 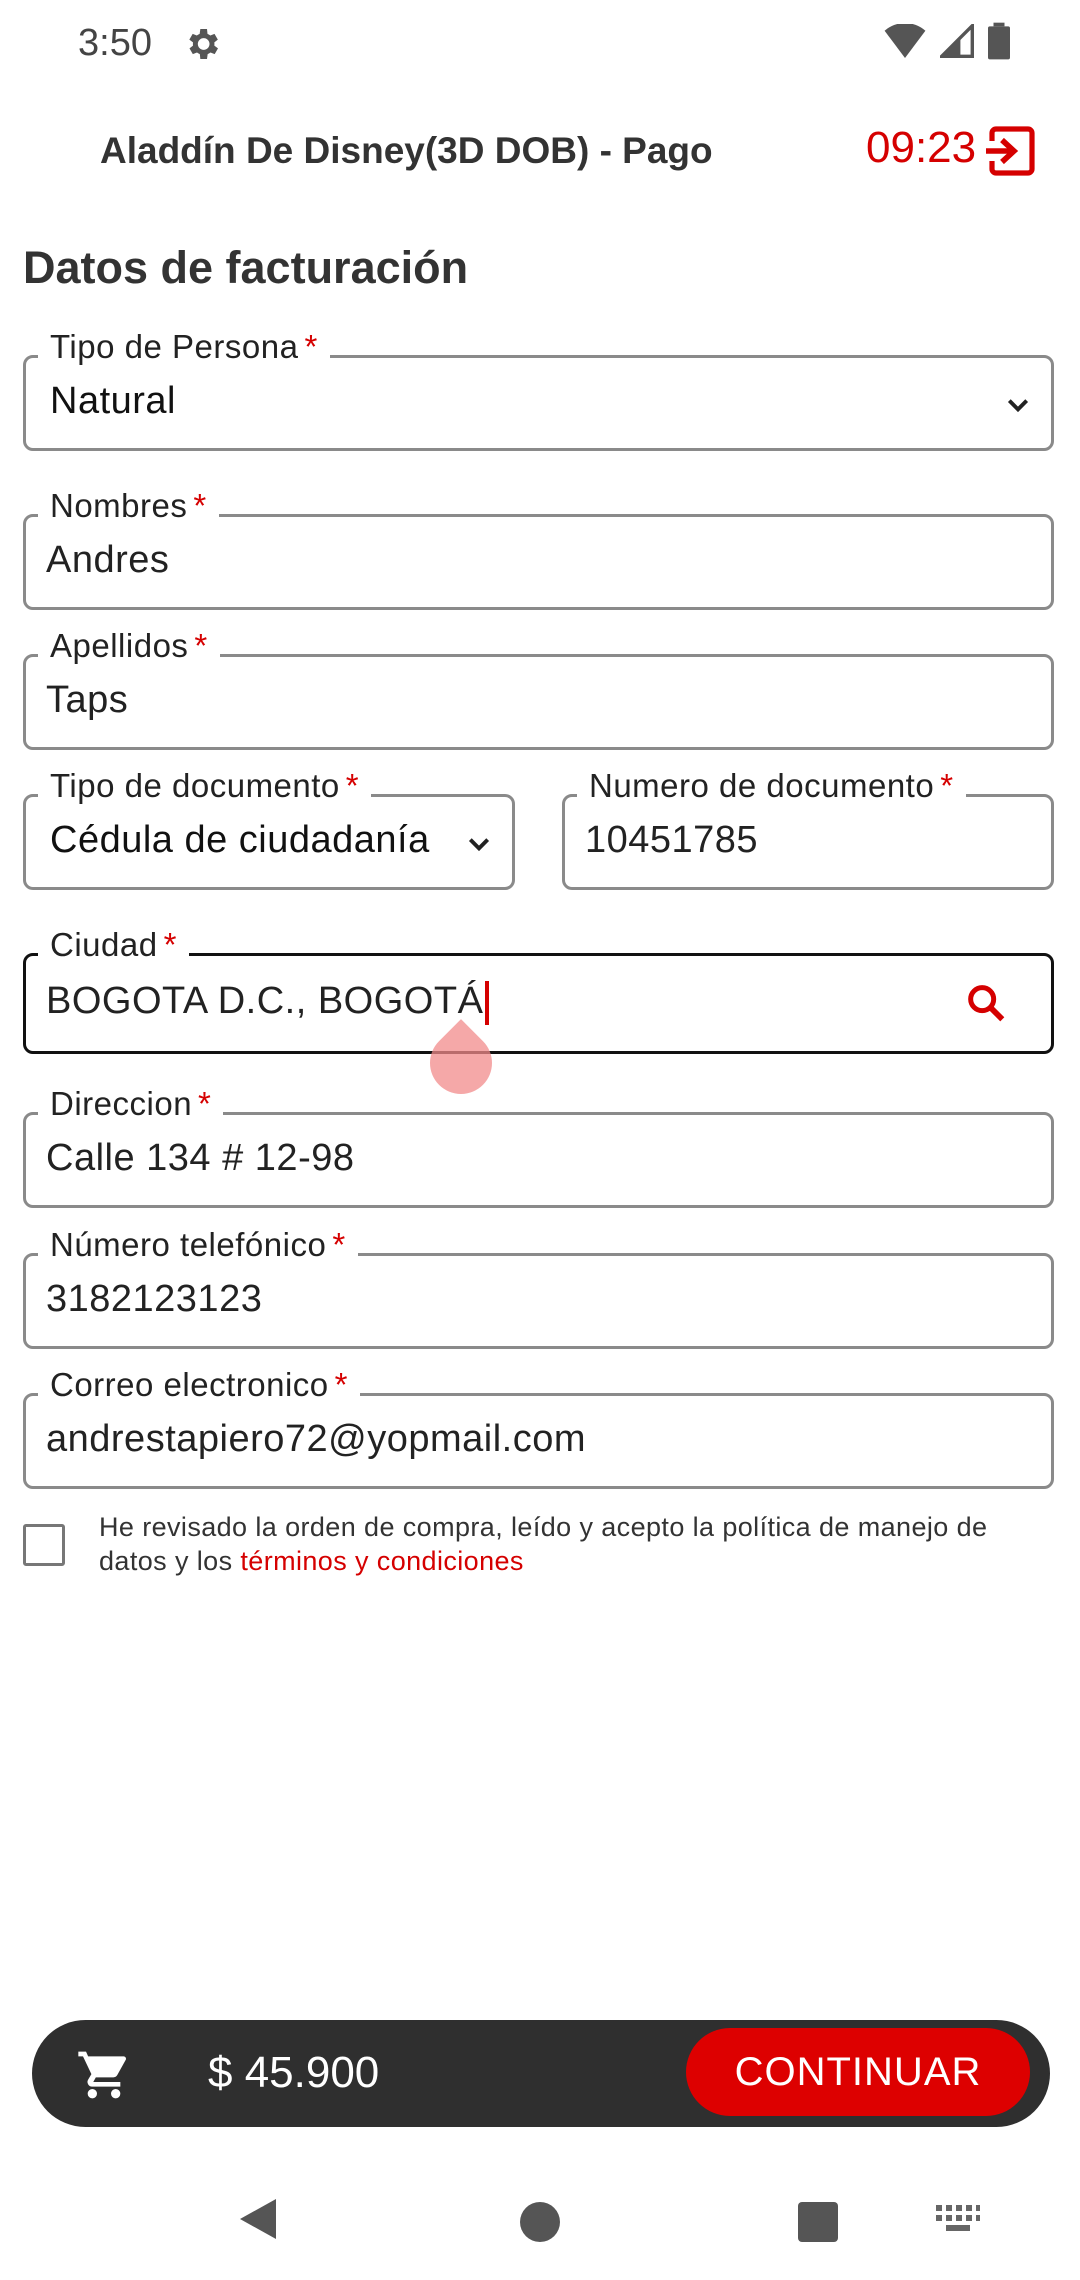 I want to click on recent-apps-icon, so click(x=818, y=2222).